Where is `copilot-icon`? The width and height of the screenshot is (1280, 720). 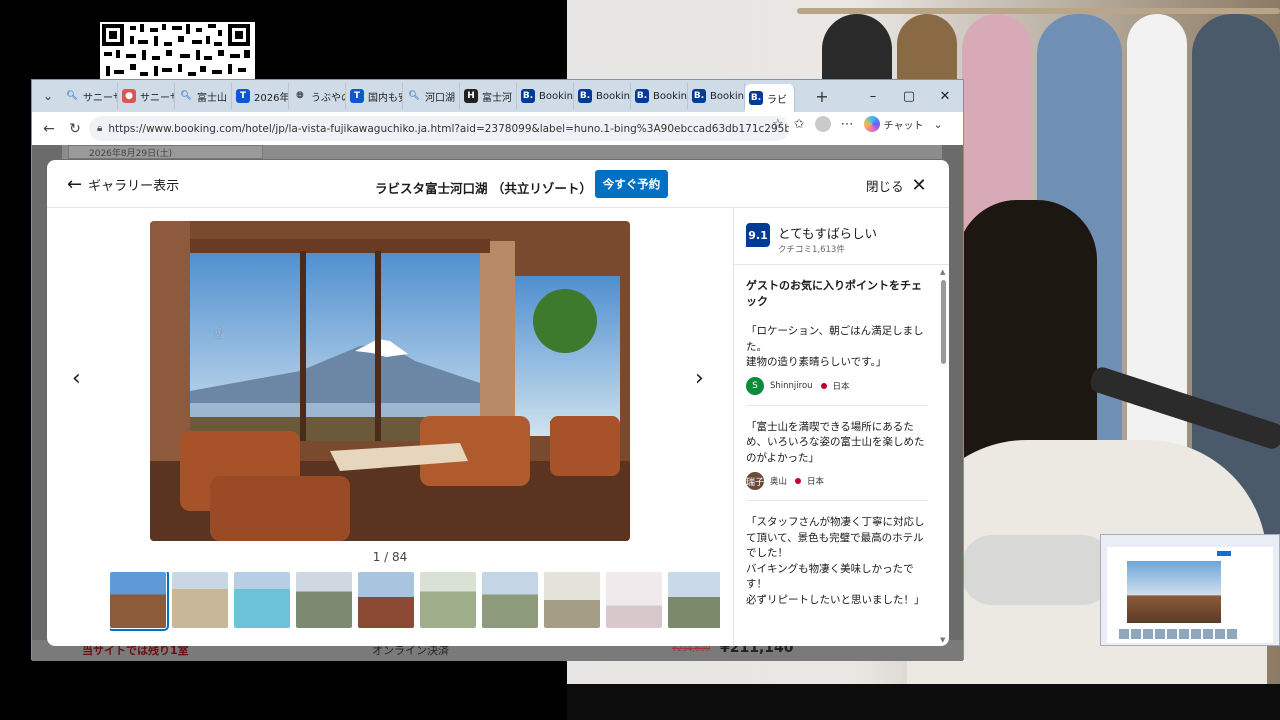 copilot-icon is located at coordinates (871, 124).